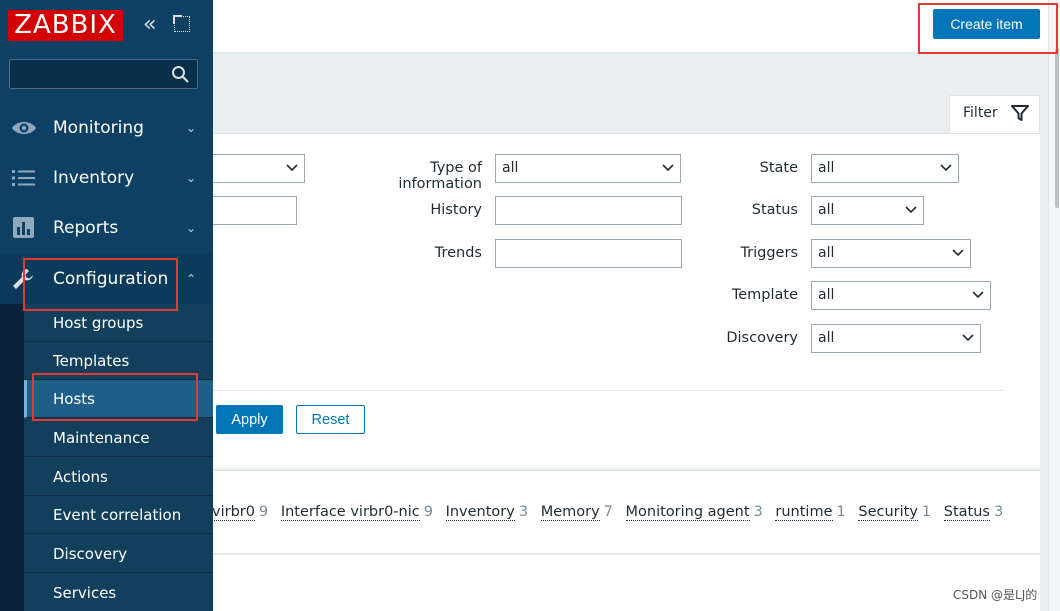 Image resolution: width=1060 pixels, height=611 pixels. I want to click on triggers-select: all, so click(891, 253).